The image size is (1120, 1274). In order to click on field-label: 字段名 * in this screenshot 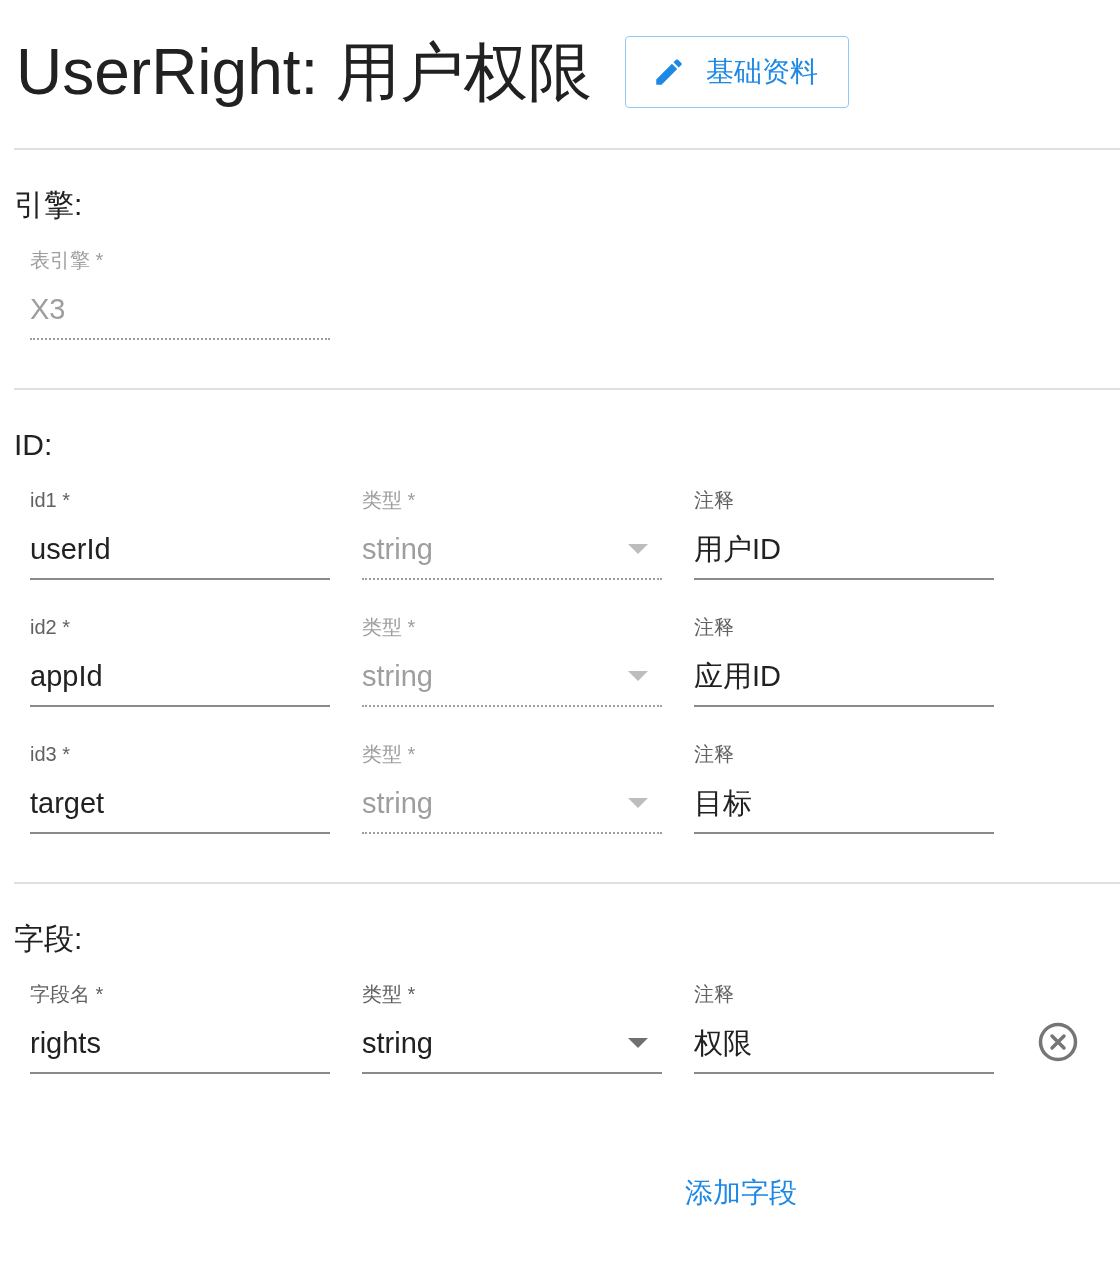, I will do `click(67, 994)`.